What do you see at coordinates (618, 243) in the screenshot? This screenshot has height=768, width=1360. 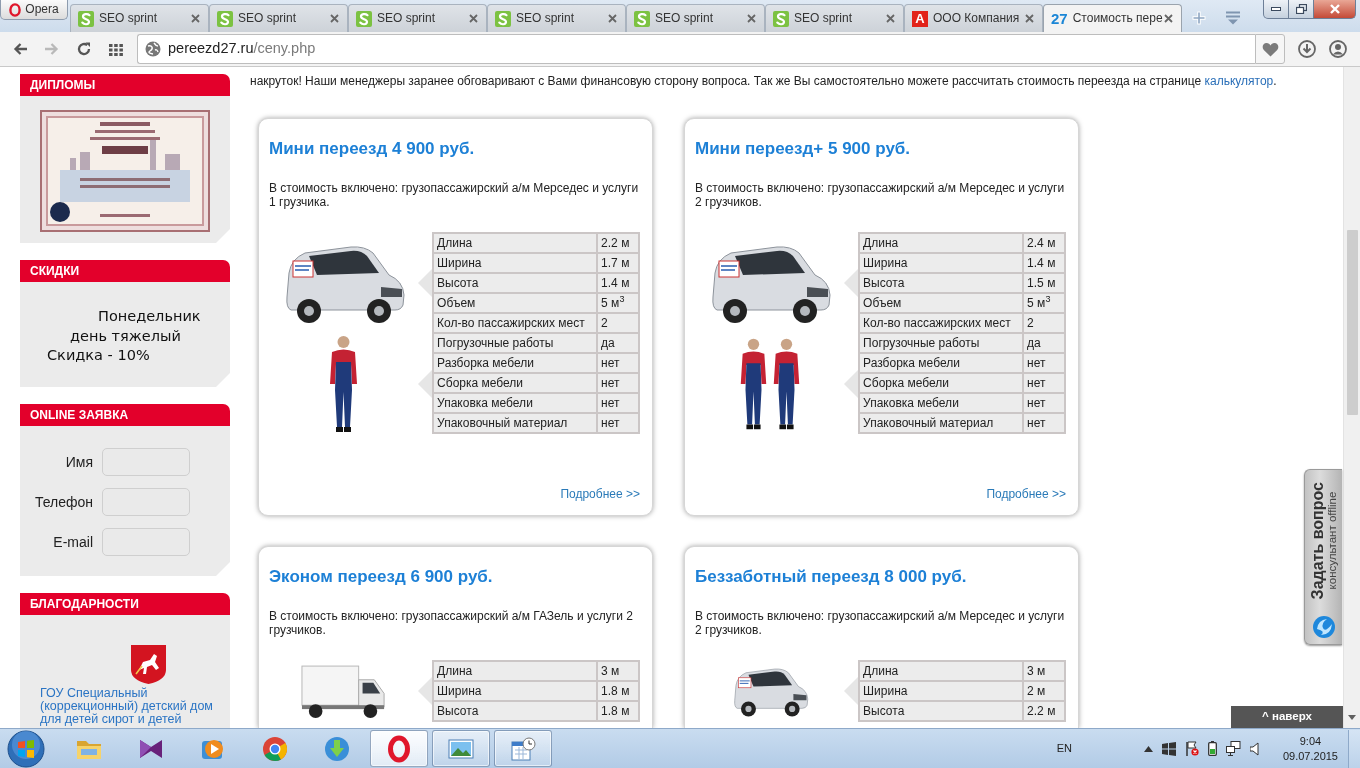 I see `spec-value-cell: 2.2 м` at bounding box center [618, 243].